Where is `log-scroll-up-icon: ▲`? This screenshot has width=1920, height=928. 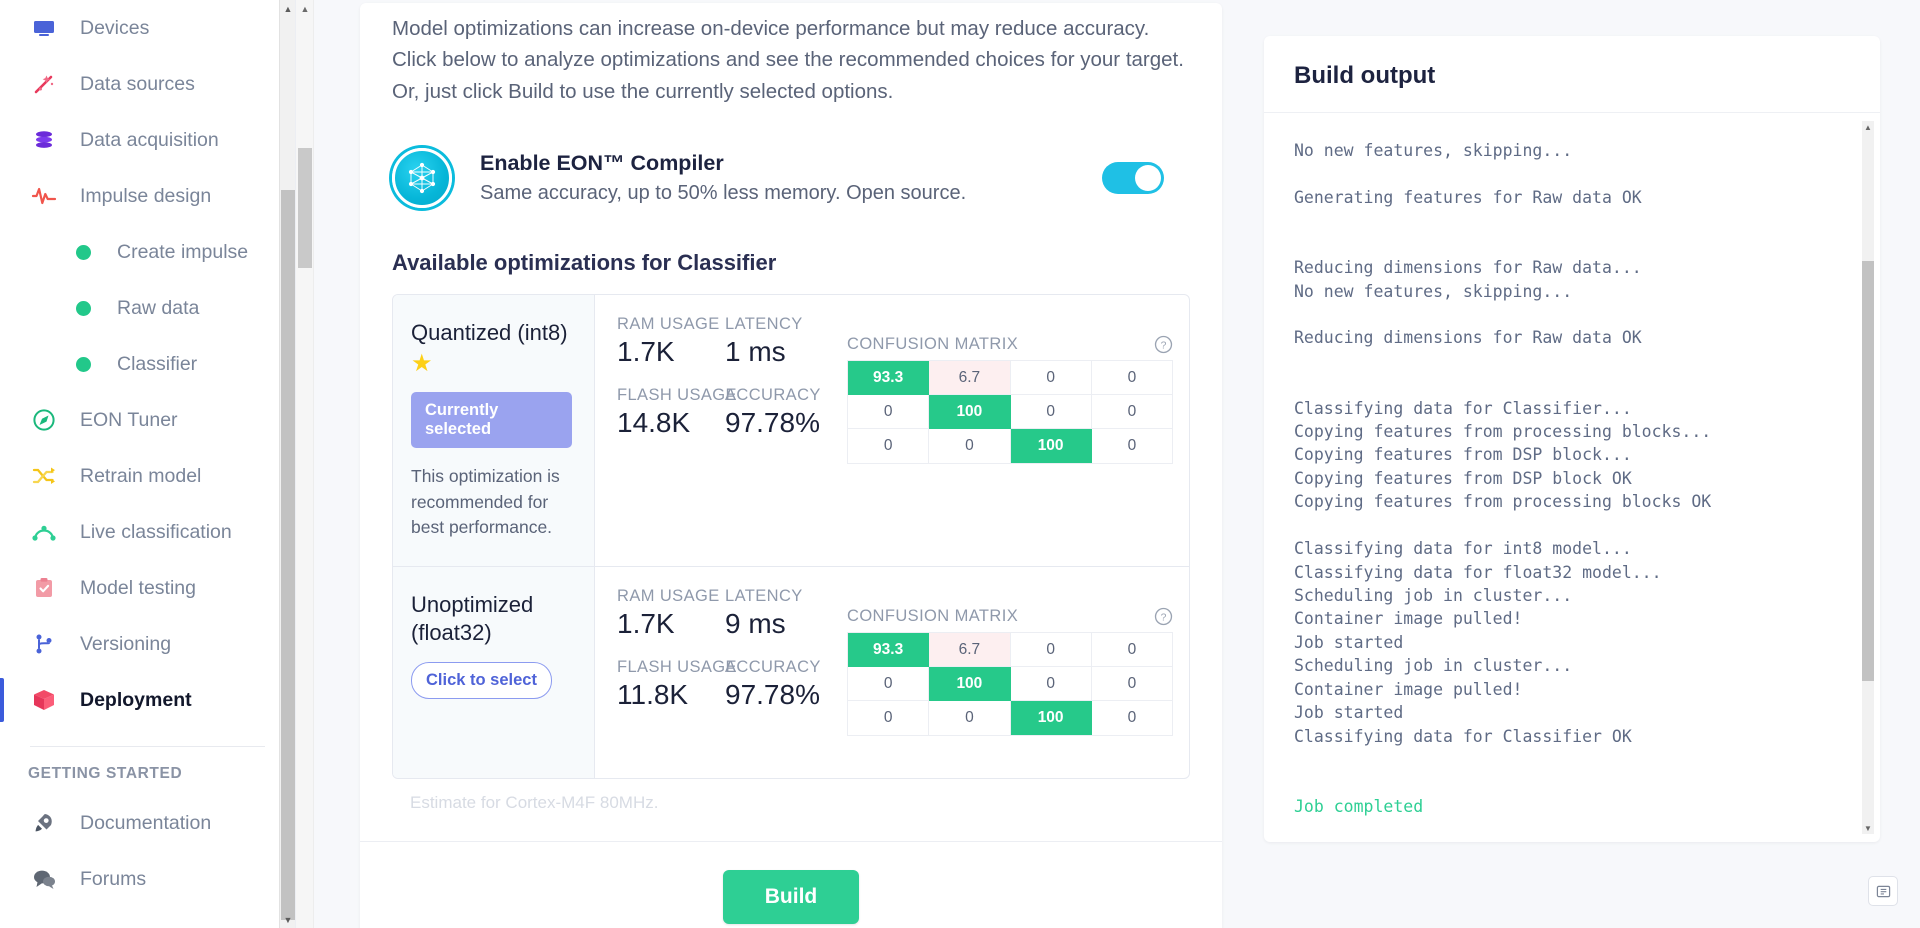
log-scroll-up-icon: ▲ is located at coordinates (1868, 127).